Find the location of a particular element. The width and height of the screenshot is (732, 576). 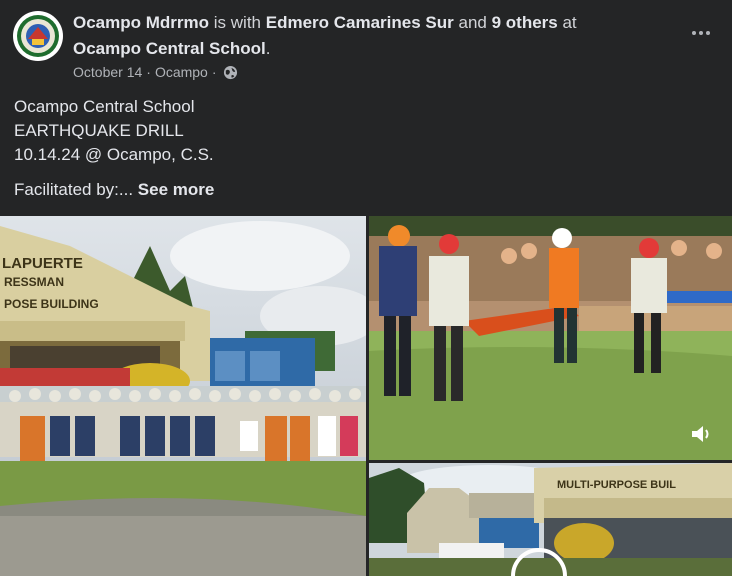

location-link: Ocampo Central School is located at coordinates (169, 48).